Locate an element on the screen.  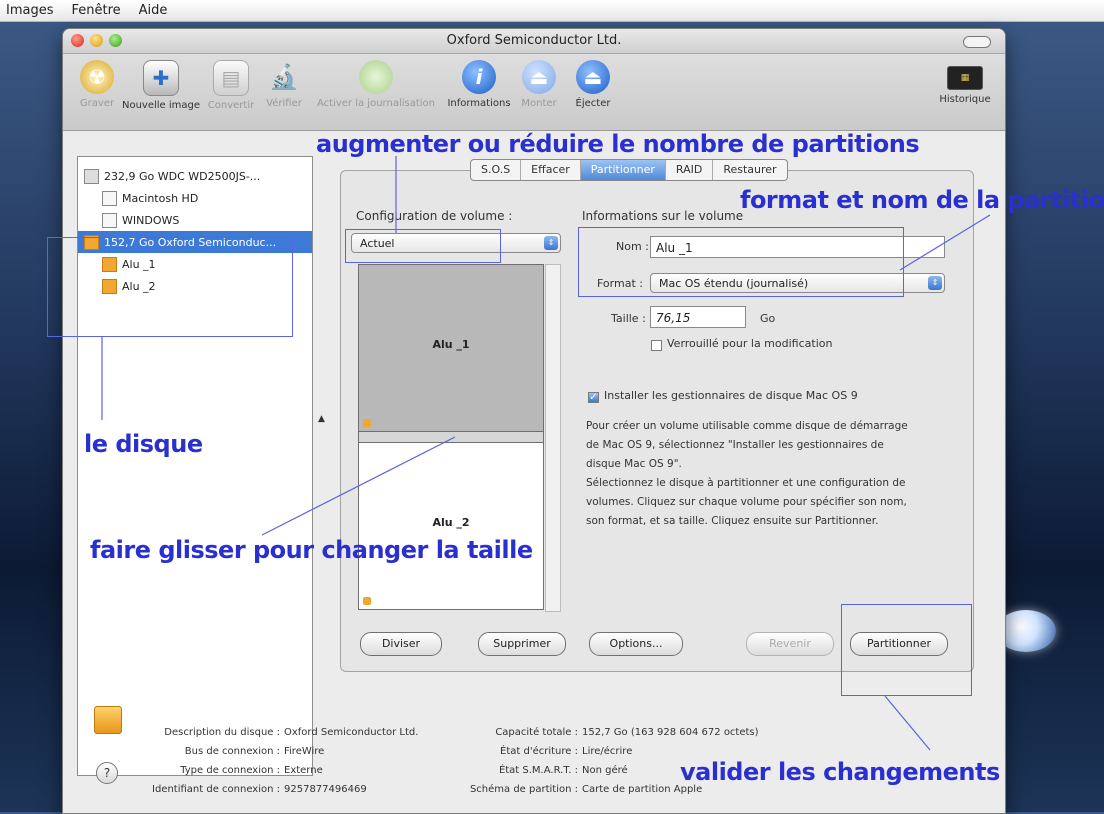
tab-restore: Restaurer is located at coordinates (749, 170).